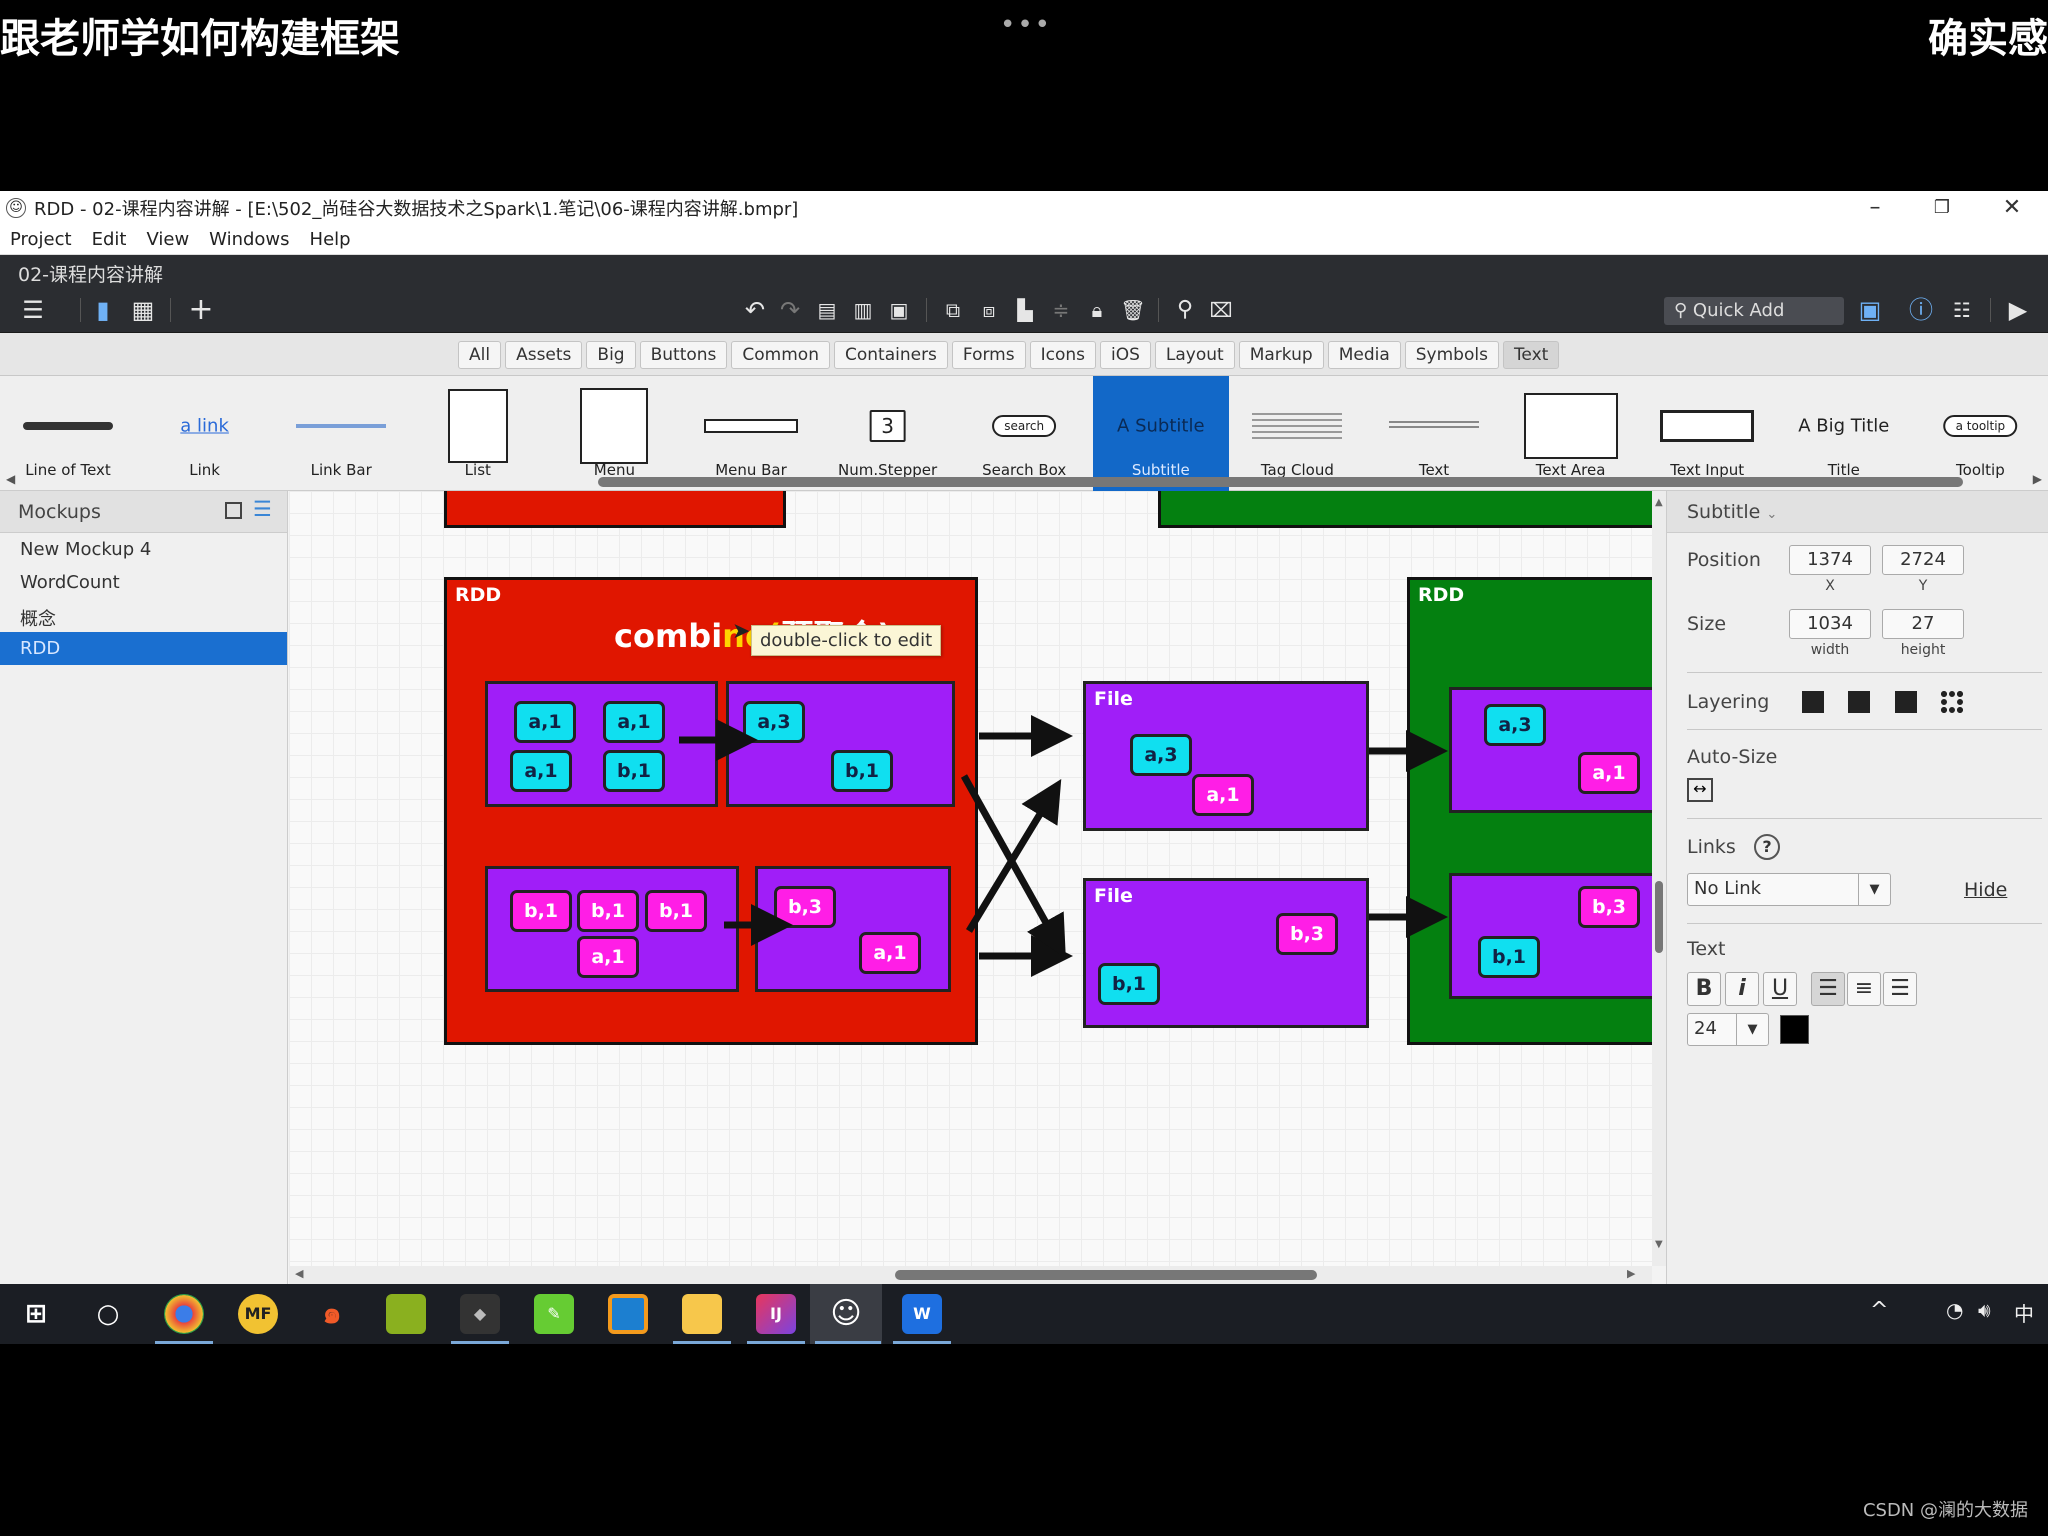 The height and width of the screenshot is (1536, 2048). I want to click on cortana-search-icon: ○, so click(108, 1314).